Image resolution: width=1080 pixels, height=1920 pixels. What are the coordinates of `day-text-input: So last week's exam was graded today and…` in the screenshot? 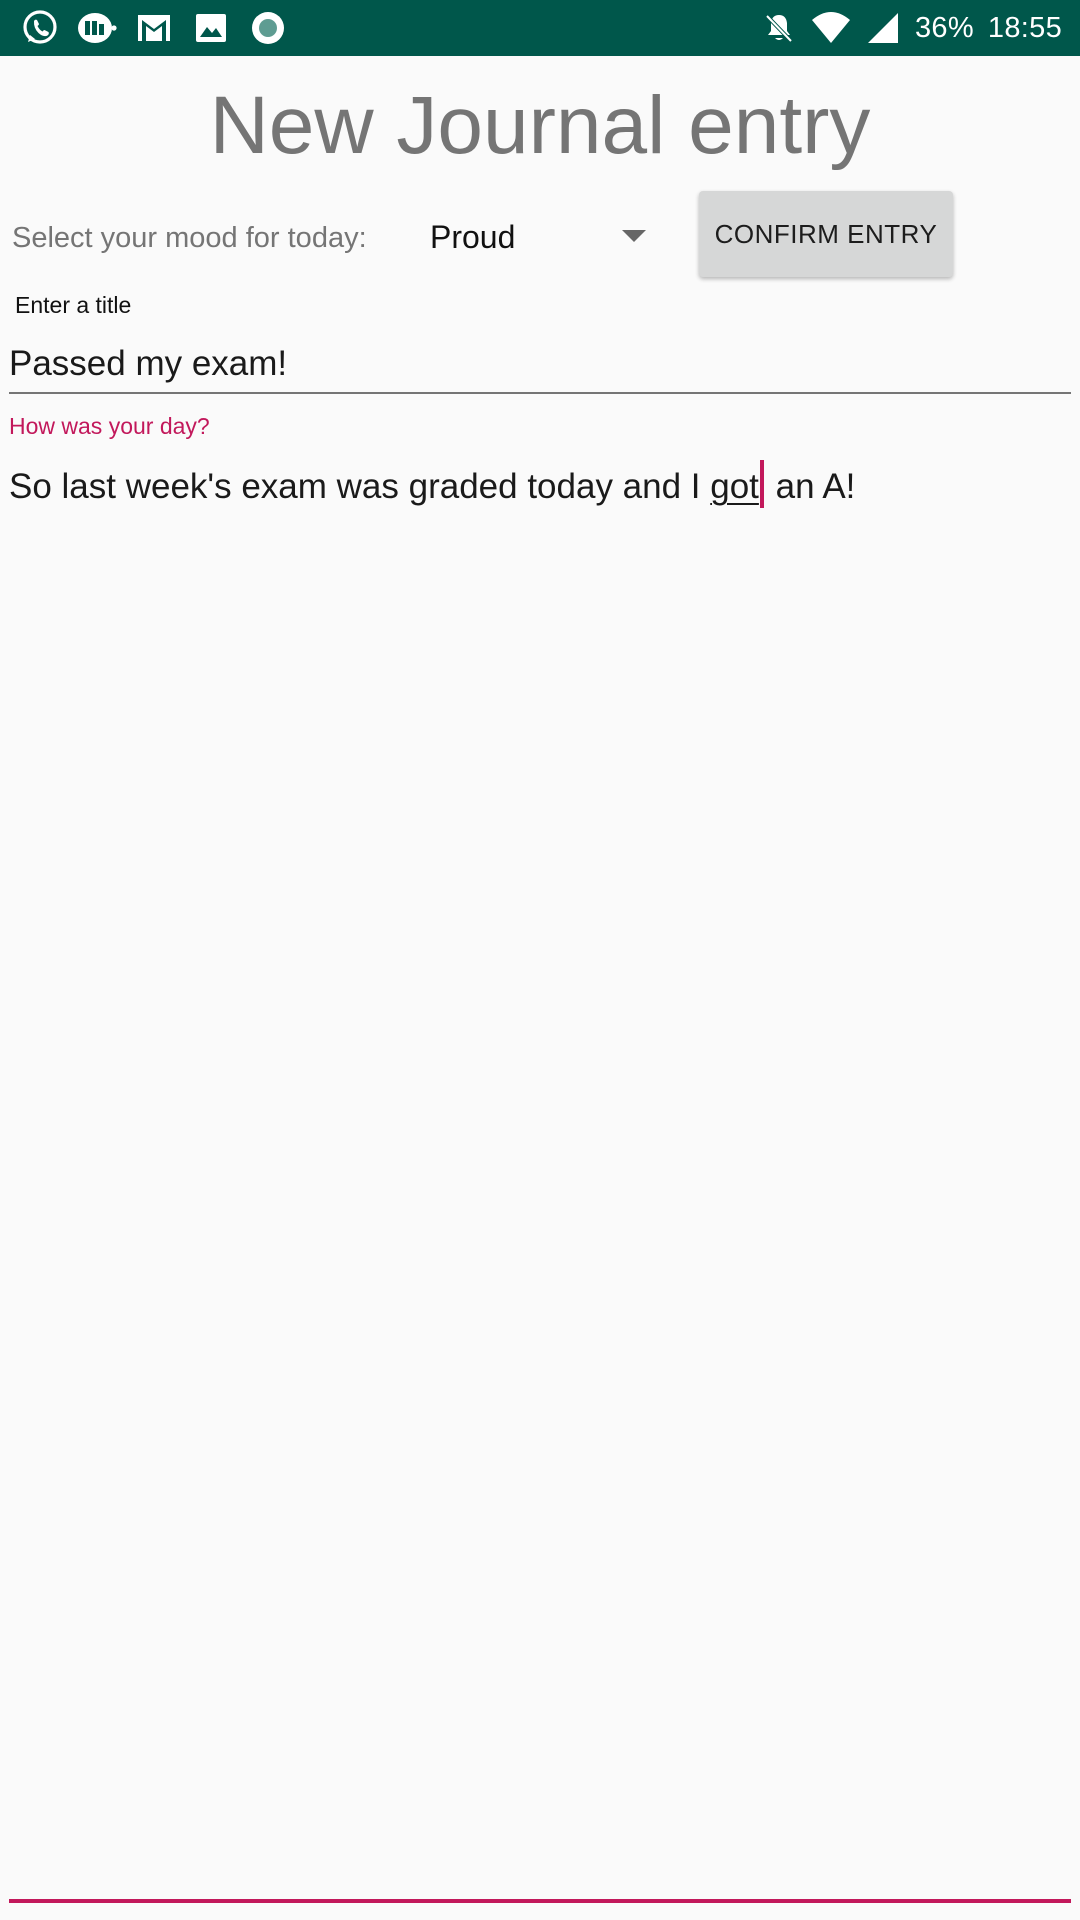 It's located at (432, 485).